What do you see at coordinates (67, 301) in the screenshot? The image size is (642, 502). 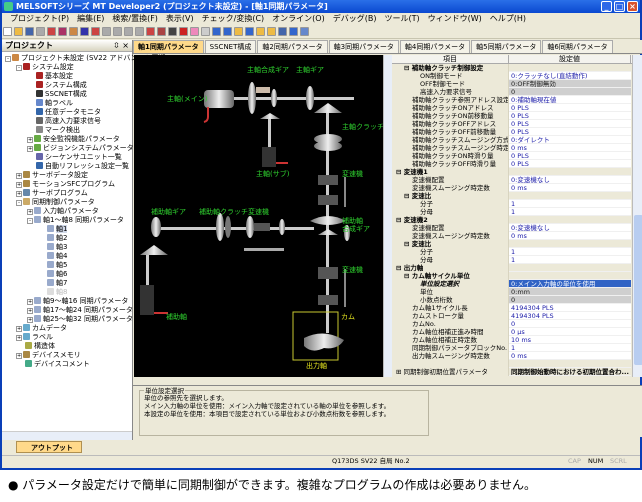 I see `tree-item: + 軸9～軸16 同期パラメータ` at bounding box center [67, 301].